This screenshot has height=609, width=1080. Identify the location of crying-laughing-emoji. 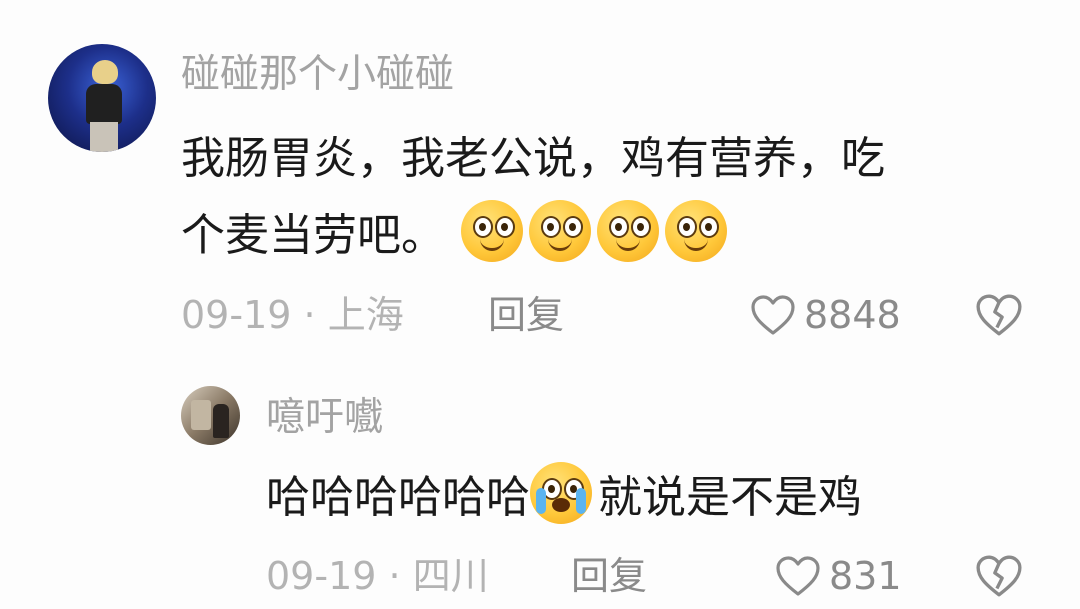
(561, 493).